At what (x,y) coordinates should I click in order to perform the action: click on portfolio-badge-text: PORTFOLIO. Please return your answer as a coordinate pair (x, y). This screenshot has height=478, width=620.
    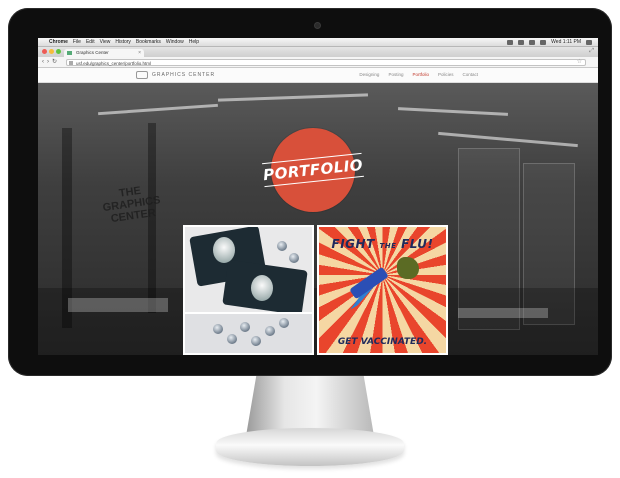
    Looking at the image, I should click on (313, 170).